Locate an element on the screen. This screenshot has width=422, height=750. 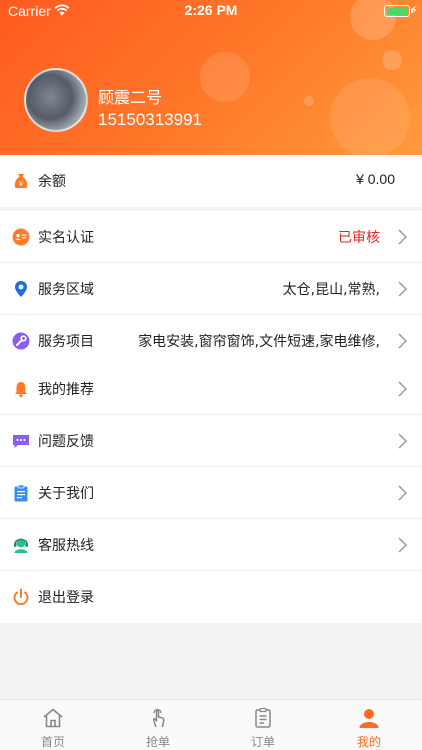
menu-item-recommend: 我的推荐 is located at coordinates (211, 389).